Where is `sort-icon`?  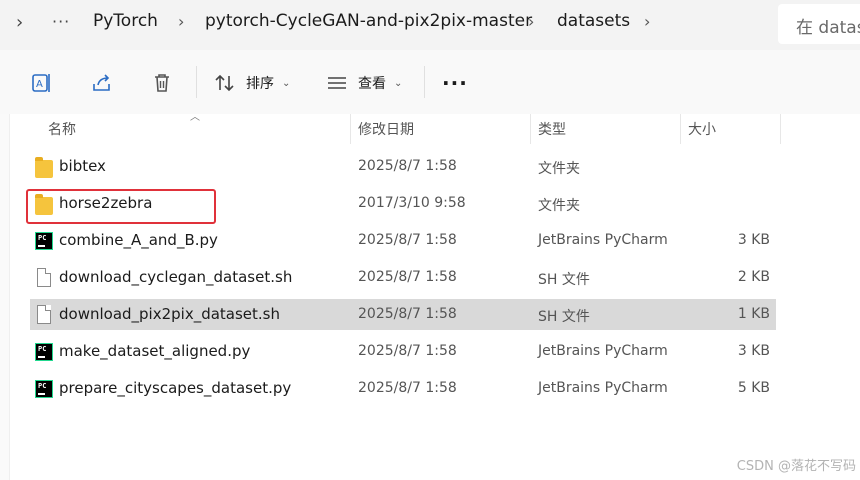
sort-icon is located at coordinates (224, 83).